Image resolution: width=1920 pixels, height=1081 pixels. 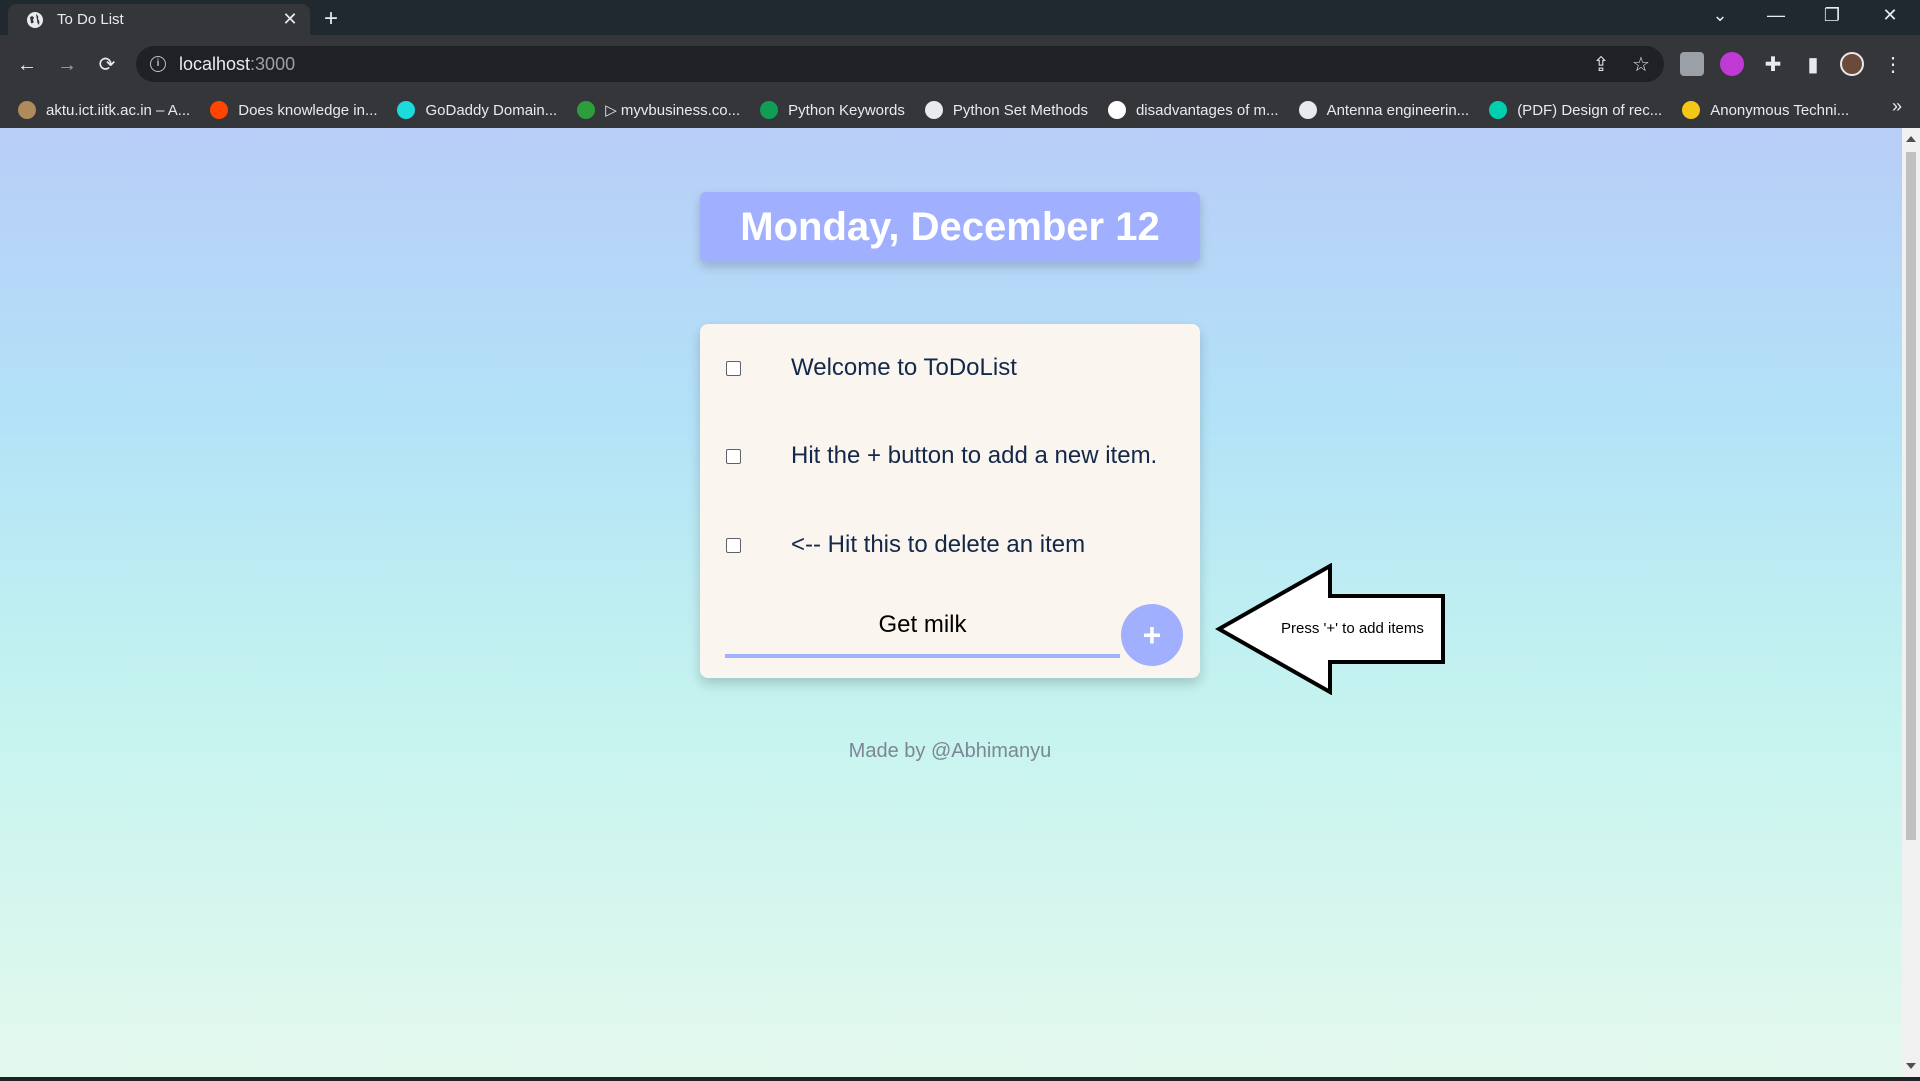 What do you see at coordinates (331, 19) in the screenshot?
I see `new-tab-button: +` at bounding box center [331, 19].